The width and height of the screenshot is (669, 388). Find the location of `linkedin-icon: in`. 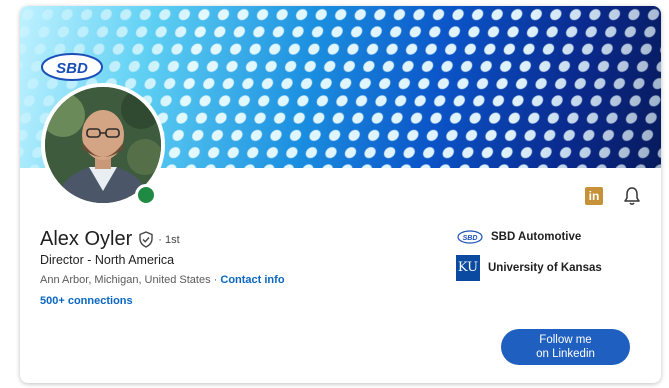

linkedin-icon: in is located at coordinates (594, 196).